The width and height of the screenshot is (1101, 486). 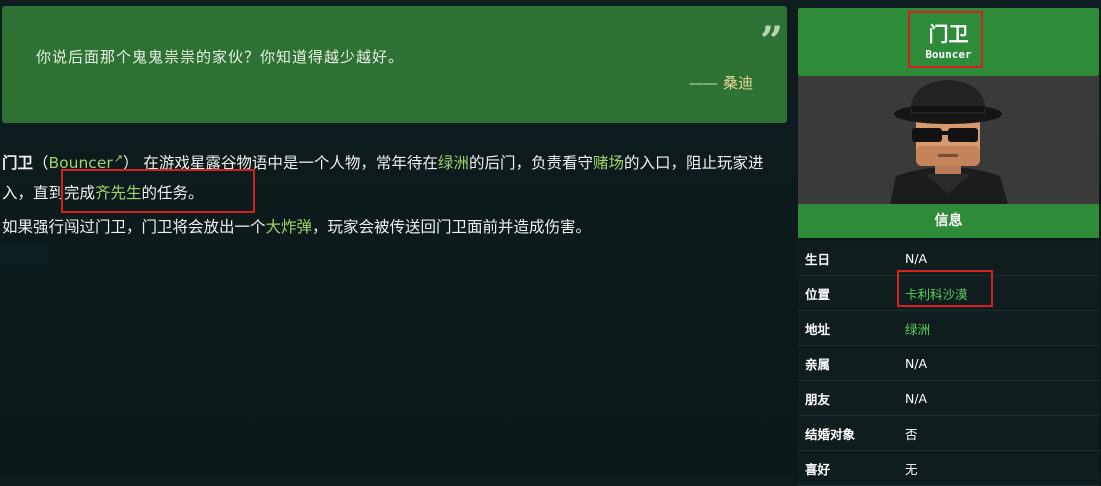 What do you see at coordinates (818, 329) in the screenshot?
I see `row-label: 地址` at bounding box center [818, 329].